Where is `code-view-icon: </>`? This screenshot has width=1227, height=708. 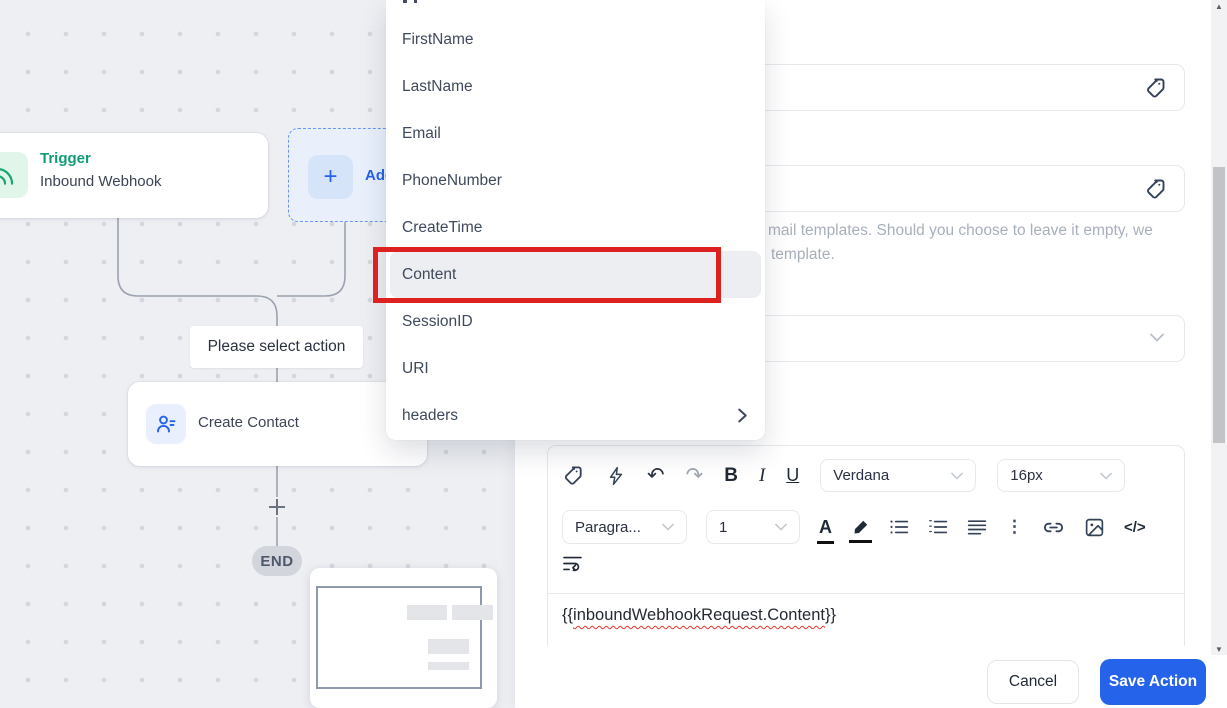
code-view-icon: </> is located at coordinates (1135, 527).